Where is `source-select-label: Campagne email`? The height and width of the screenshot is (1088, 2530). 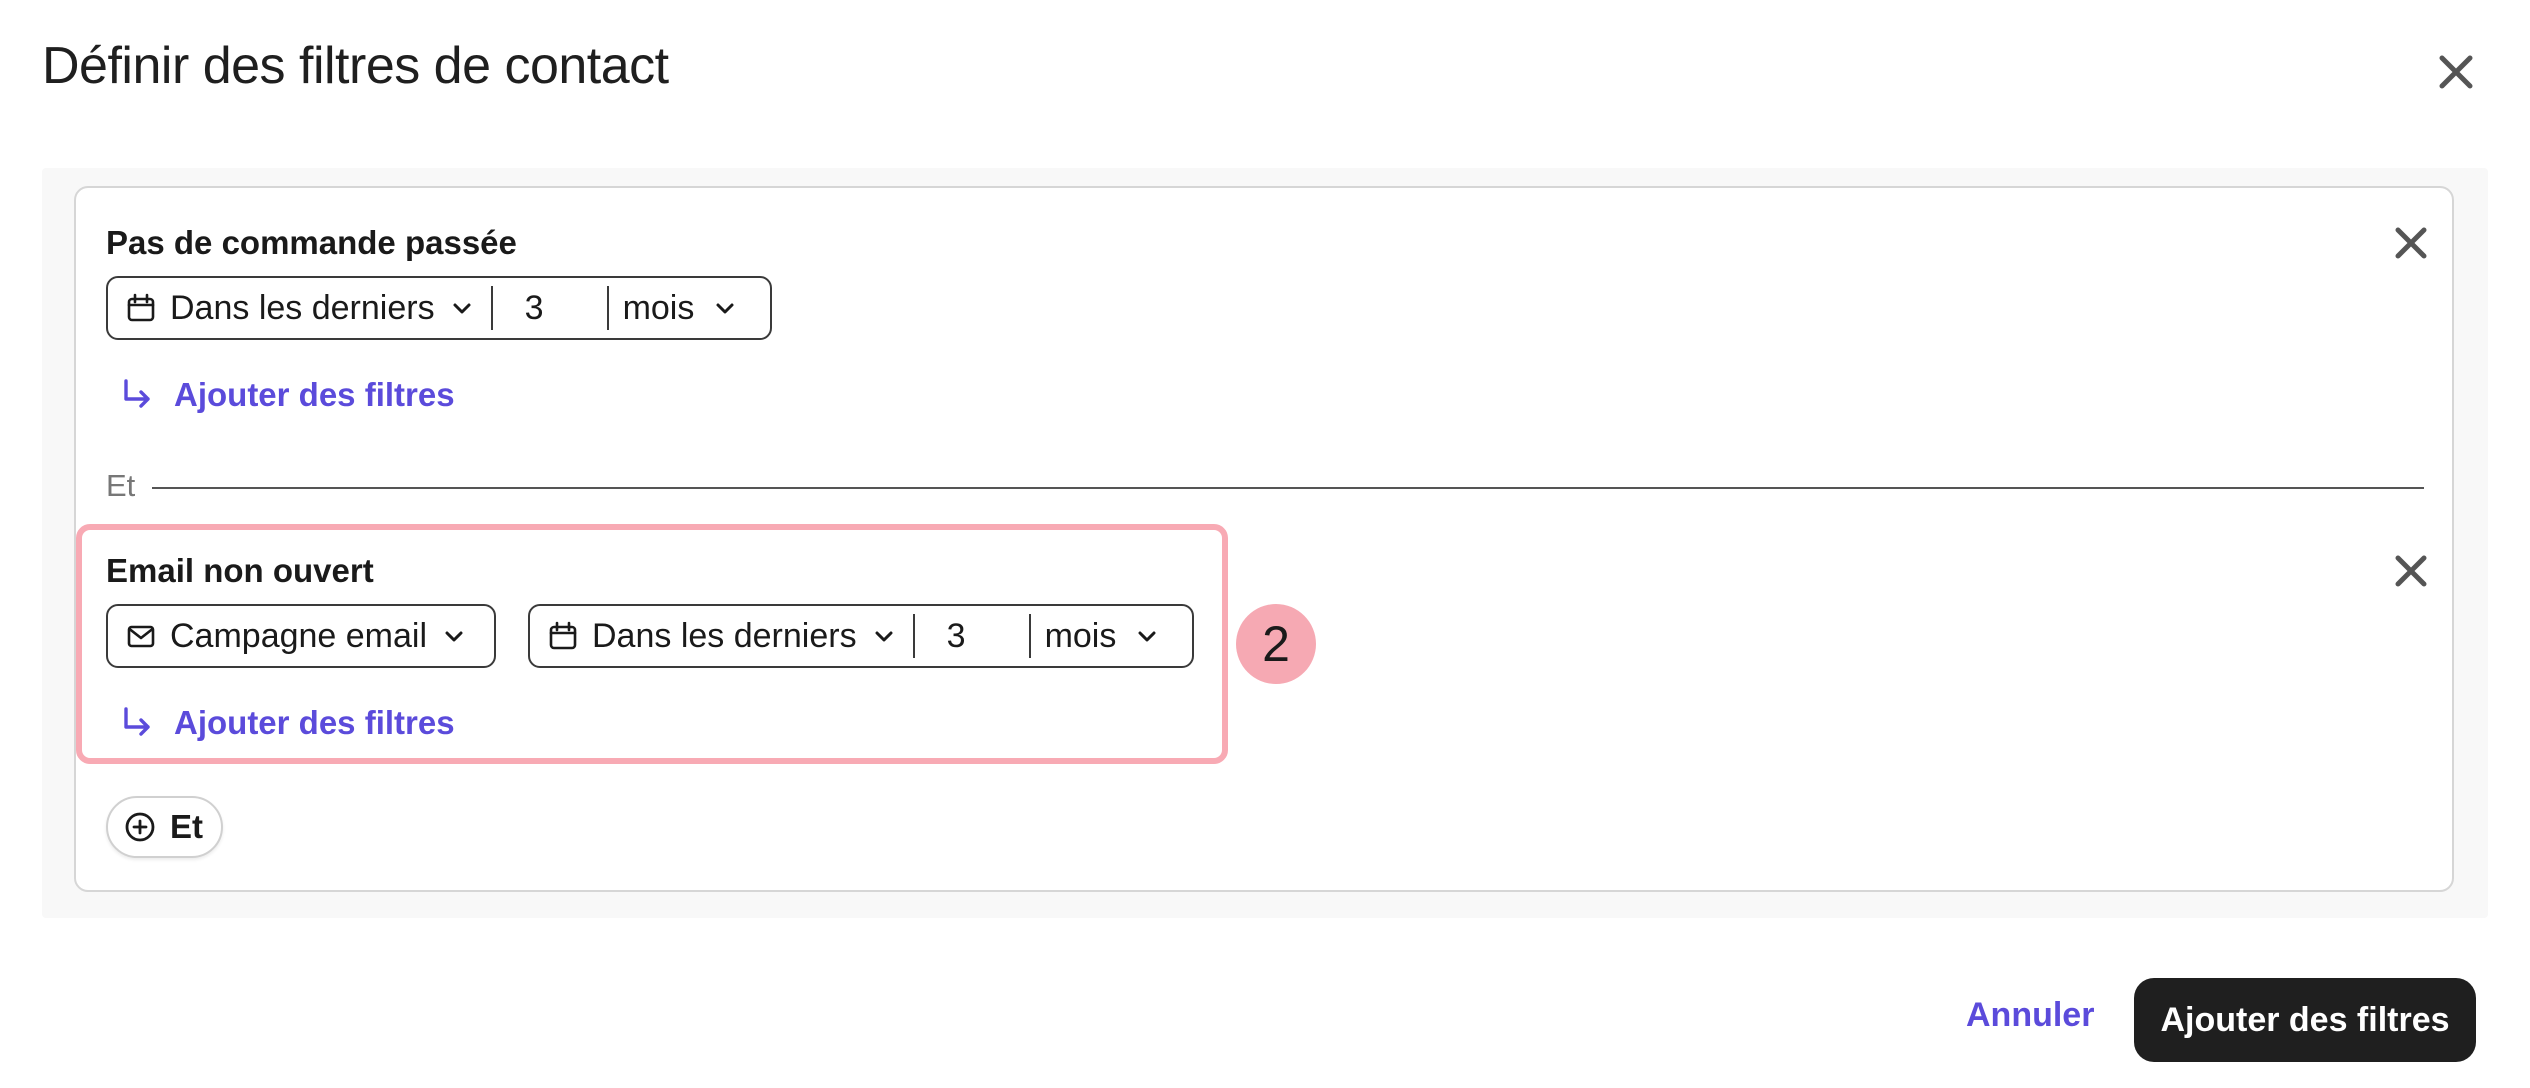 source-select-label: Campagne email is located at coordinates (299, 635).